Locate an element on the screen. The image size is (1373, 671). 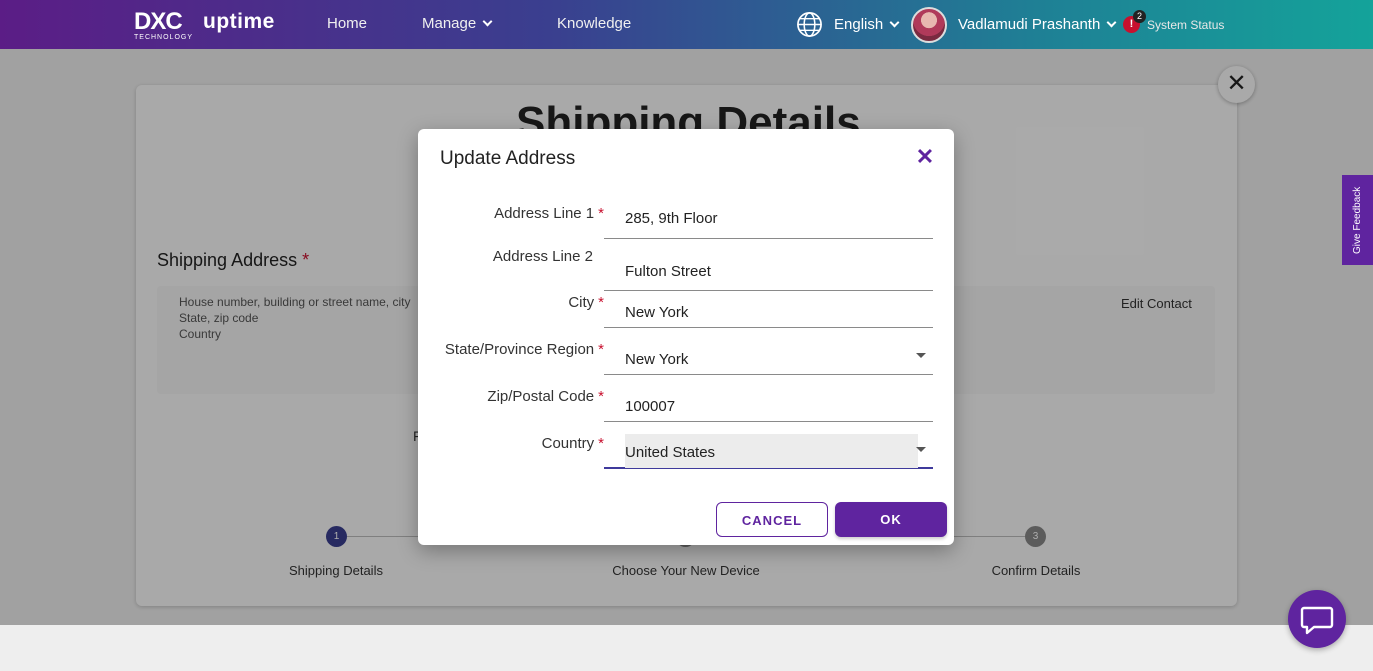
language-selector: English is located at coordinates (867, 24).